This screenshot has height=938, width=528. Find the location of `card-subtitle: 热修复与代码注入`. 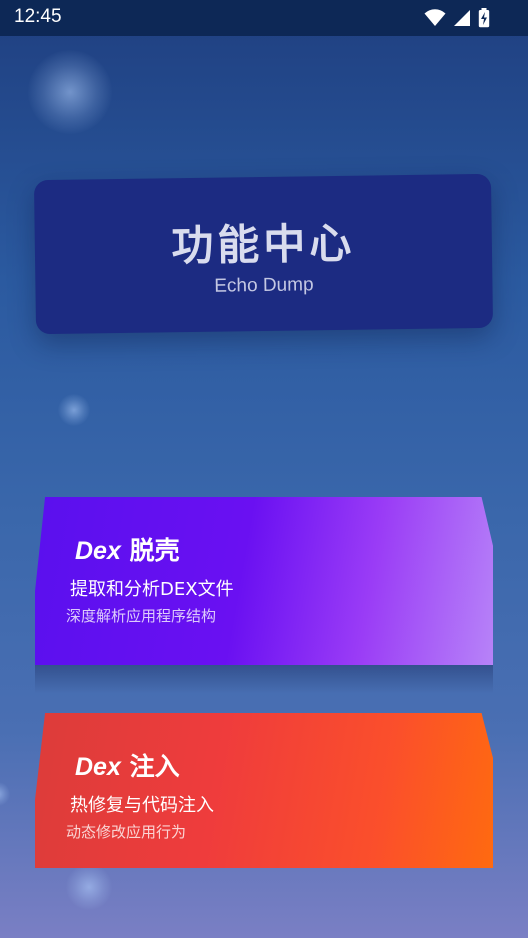

card-subtitle: 热修复与代码注入 is located at coordinates (142, 805).